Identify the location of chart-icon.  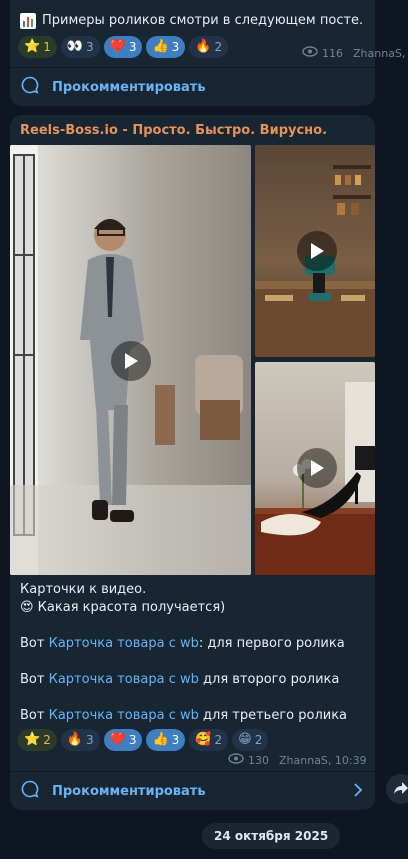
(28, 21).